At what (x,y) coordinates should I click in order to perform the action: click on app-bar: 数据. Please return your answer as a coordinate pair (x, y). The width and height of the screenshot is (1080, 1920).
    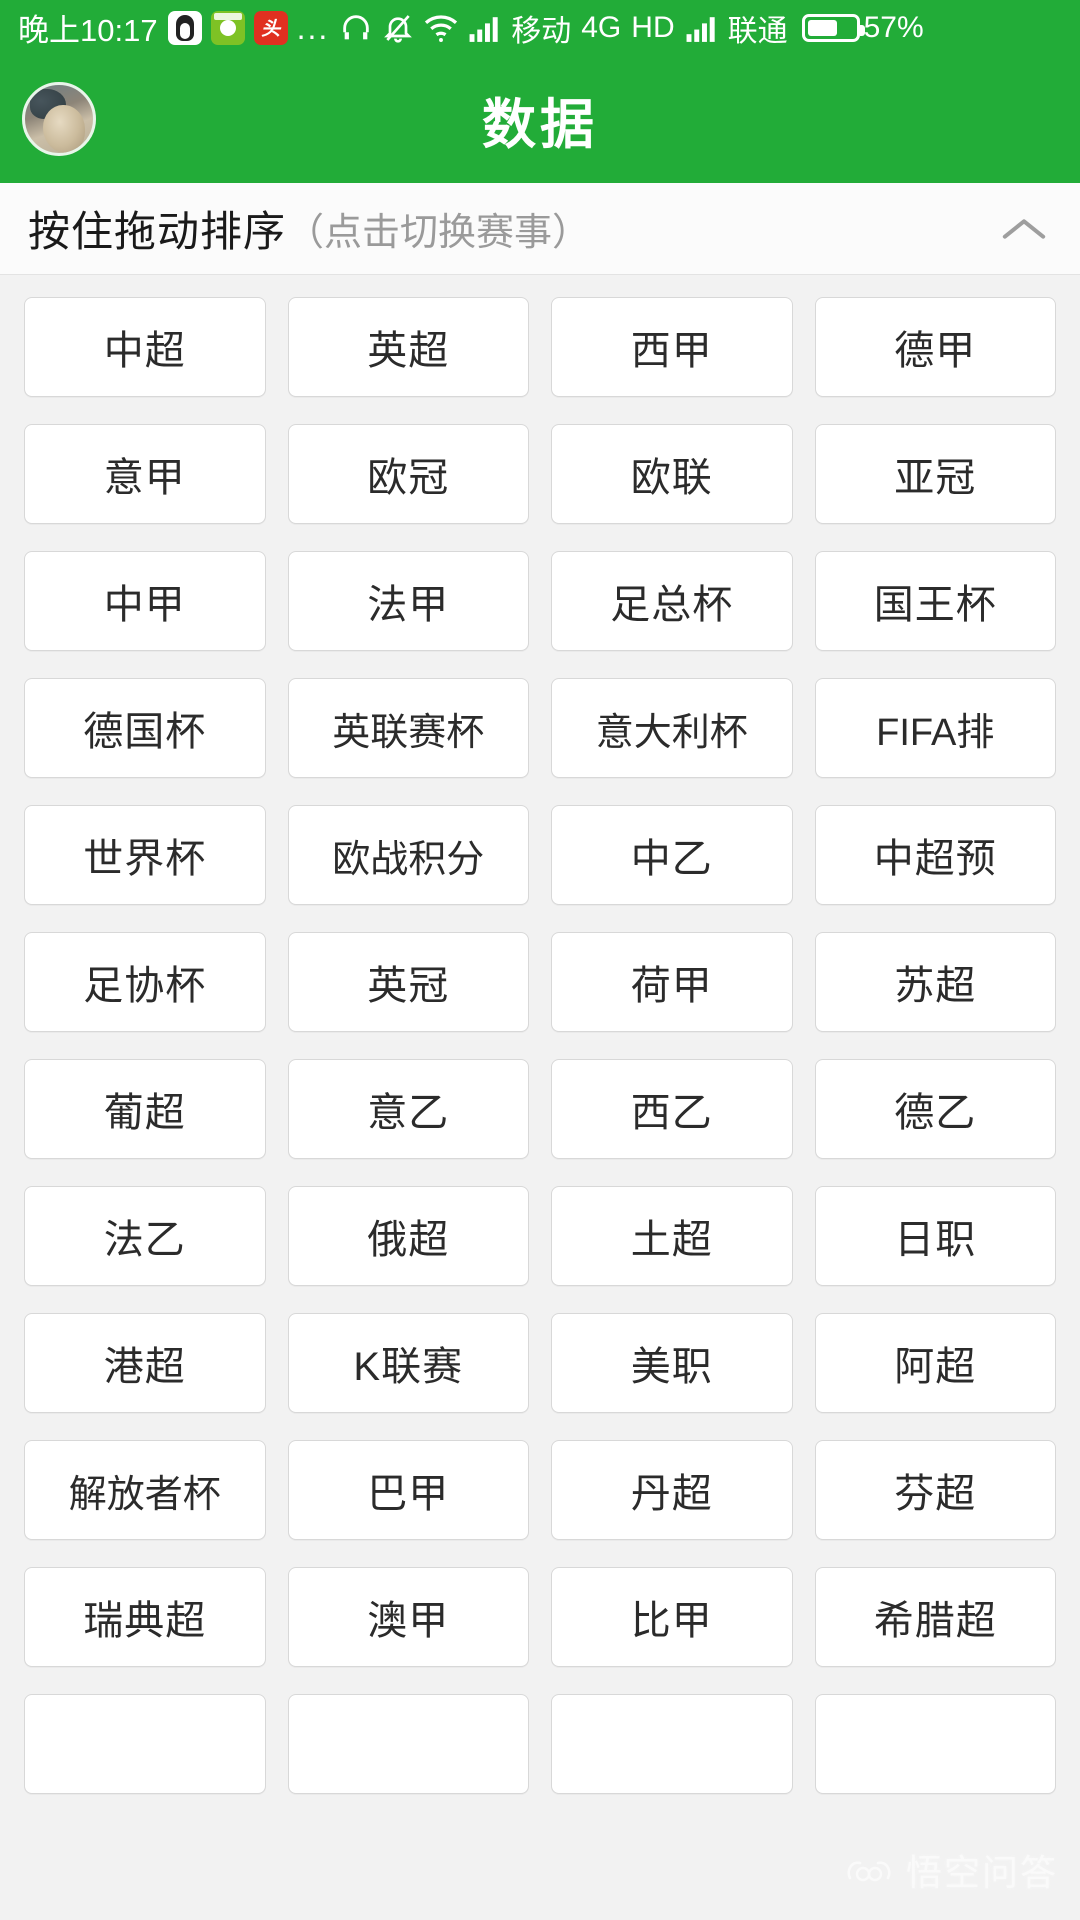
    Looking at the image, I should click on (540, 119).